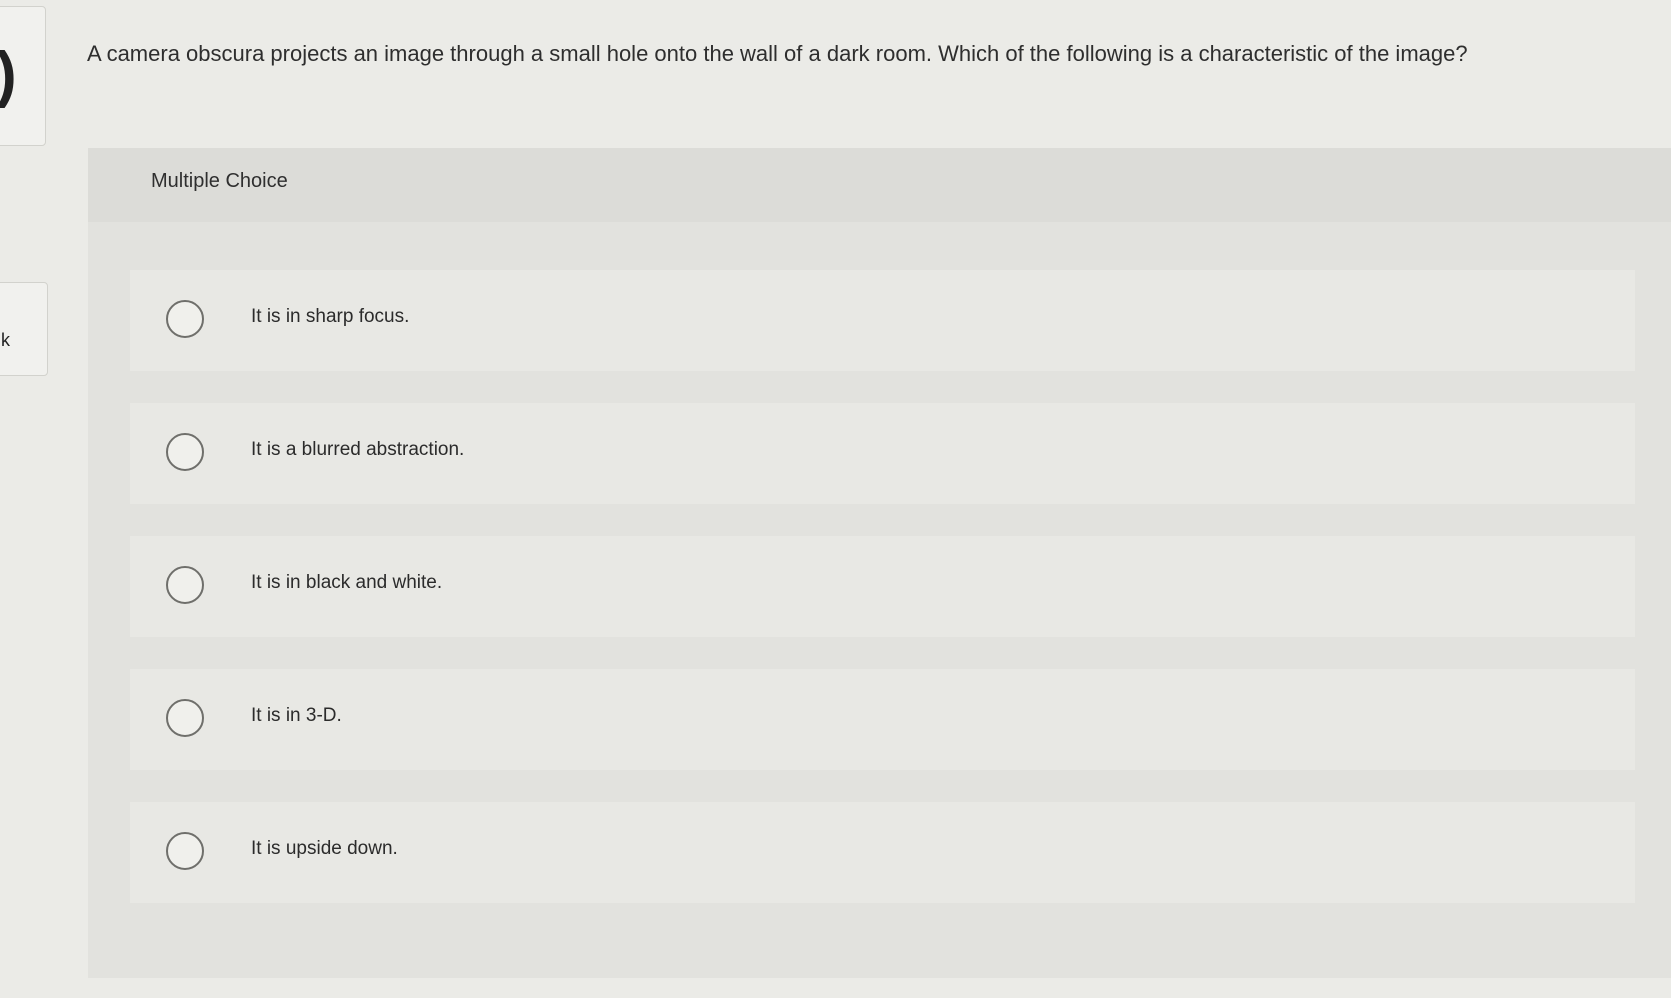 The image size is (1671, 998). What do you see at coordinates (296, 715) in the screenshot?
I see `answer-option-label: It is in 3-D.` at bounding box center [296, 715].